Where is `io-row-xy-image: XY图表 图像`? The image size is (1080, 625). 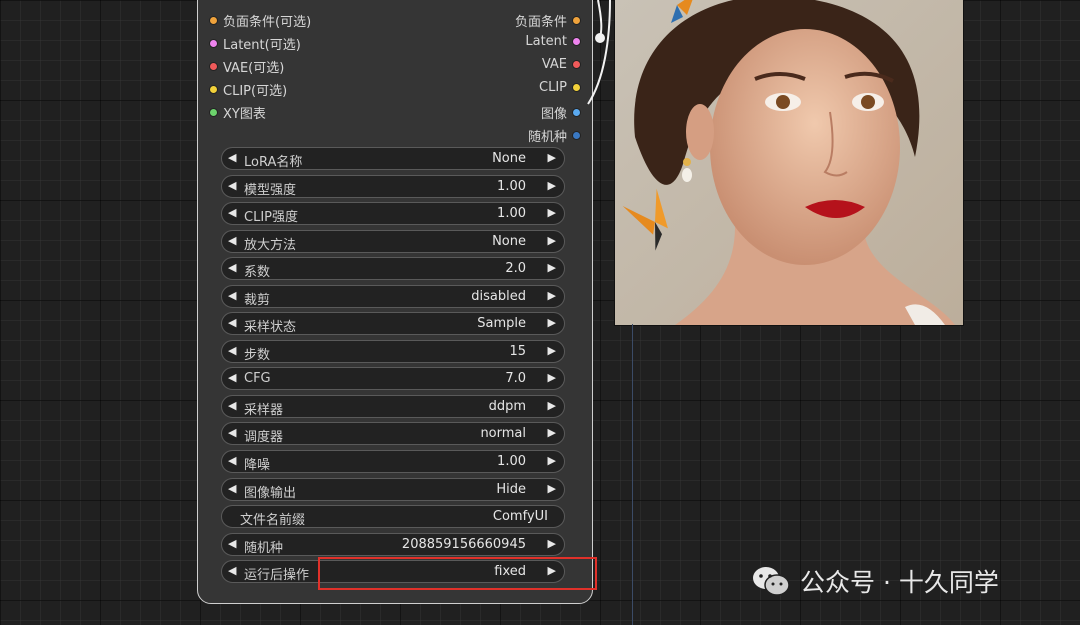
io-row-xy-image: XY图表 图像 is located at coordinates (395, 111).